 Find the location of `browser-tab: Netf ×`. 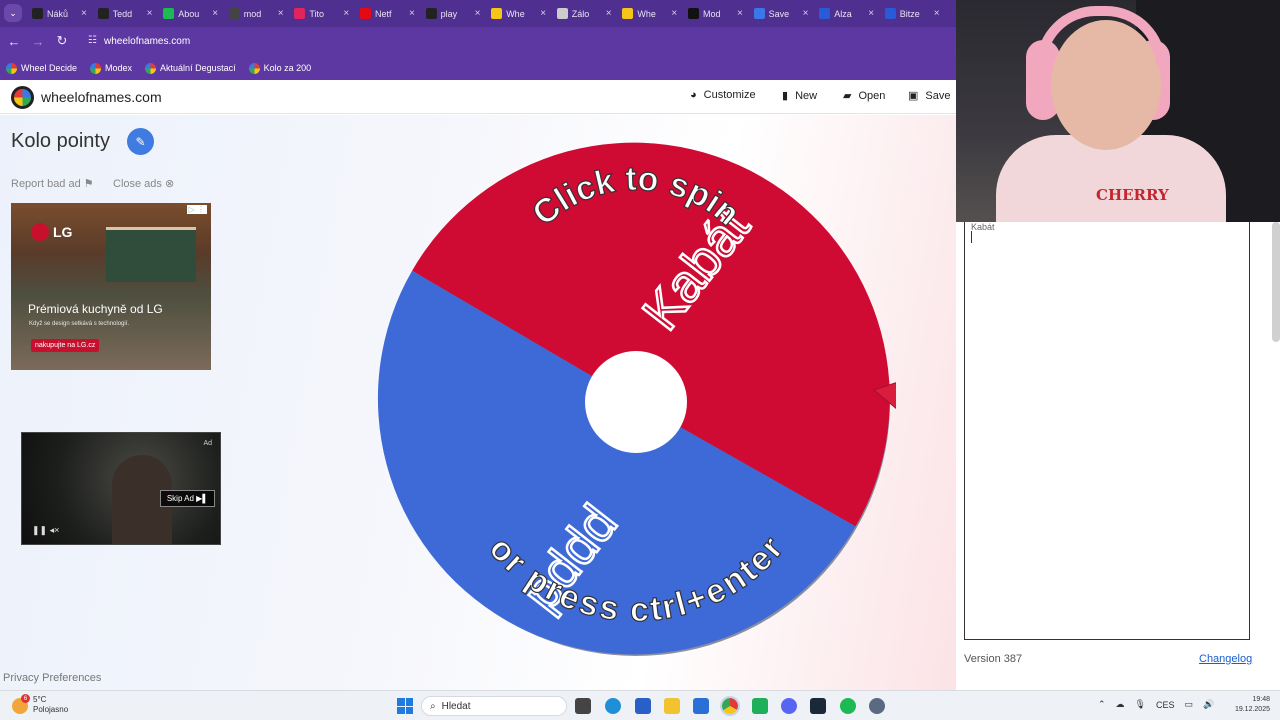

browser-tab: Netf × is located at coordinates (387, 13).